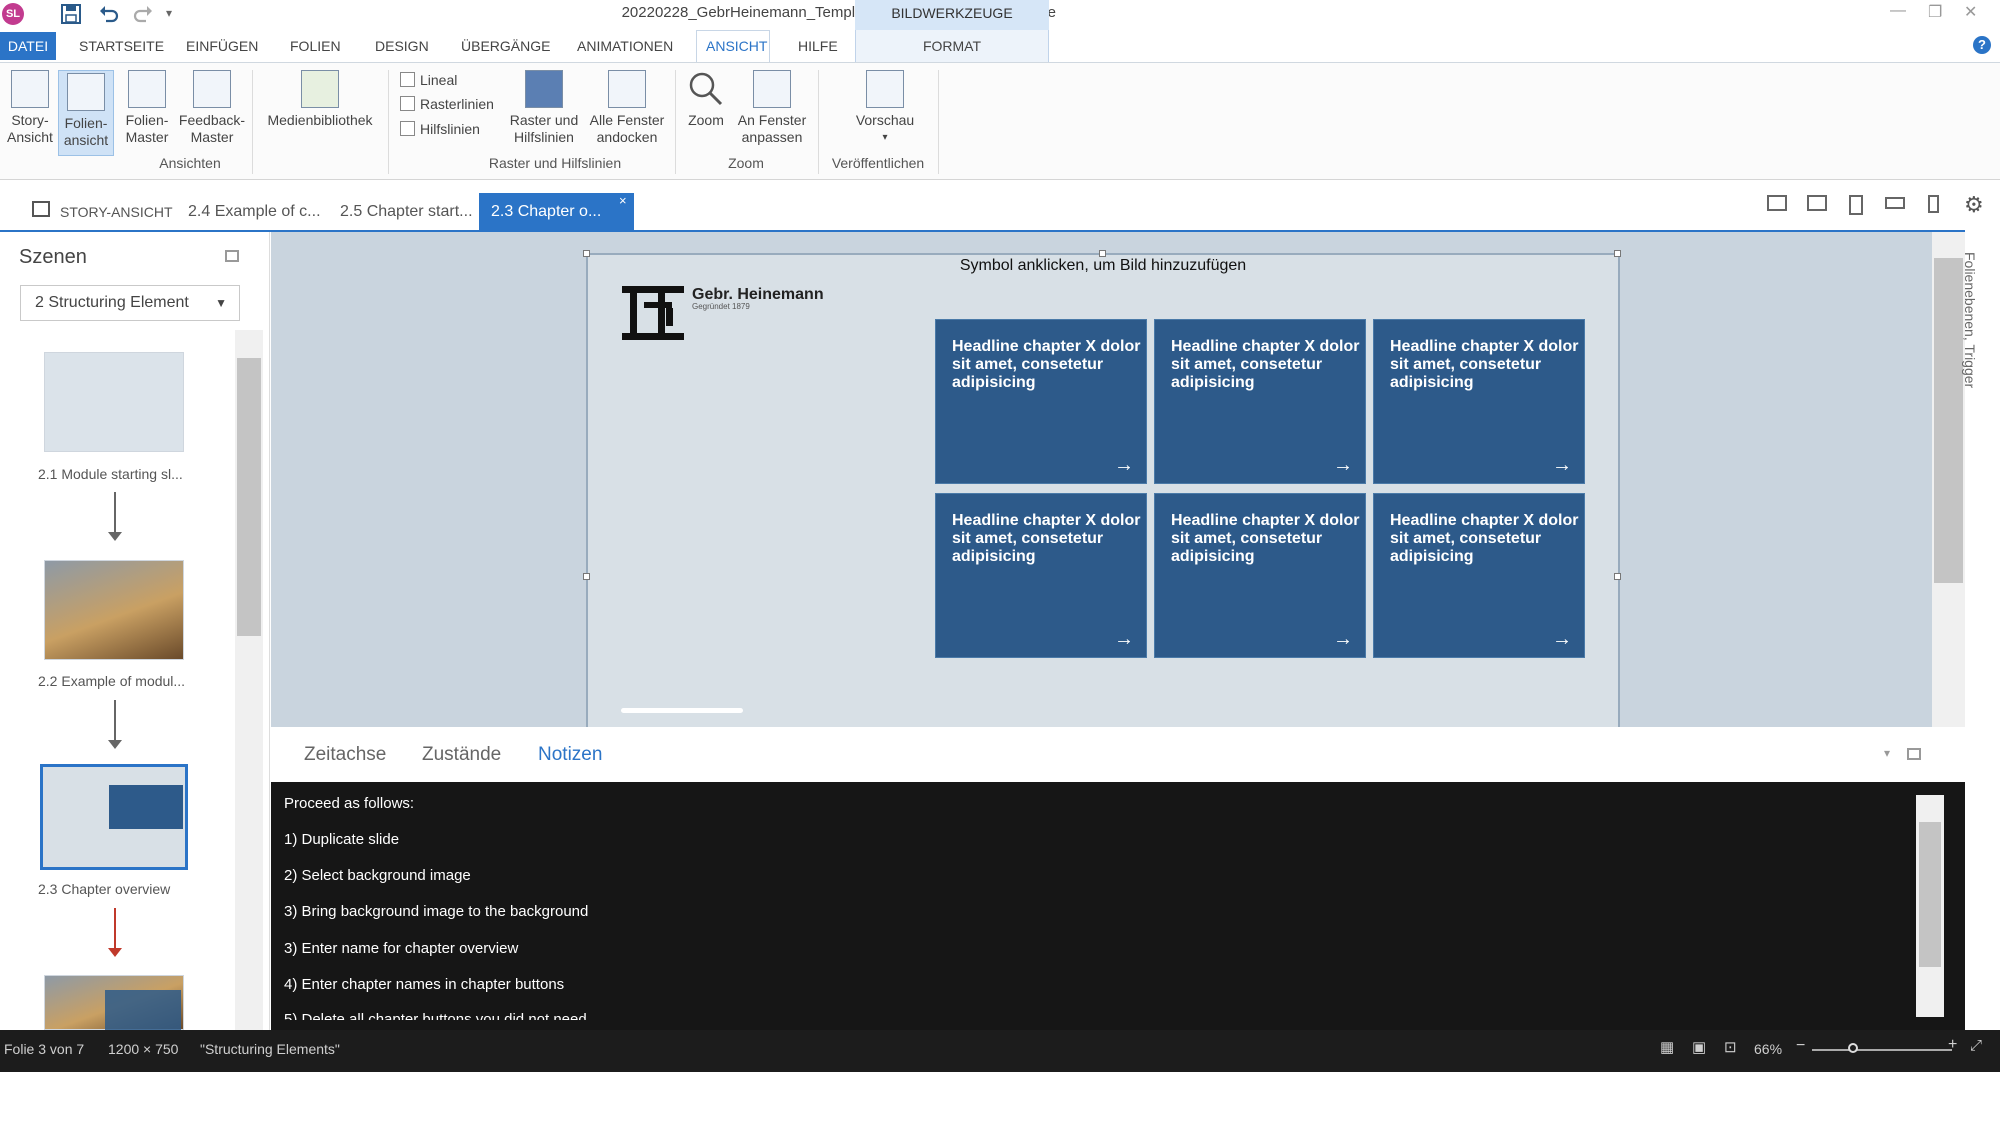 The height and width of the screenshot is (1125, 2000). I want to click on scenes-title: Szenen, so click(53, 257).